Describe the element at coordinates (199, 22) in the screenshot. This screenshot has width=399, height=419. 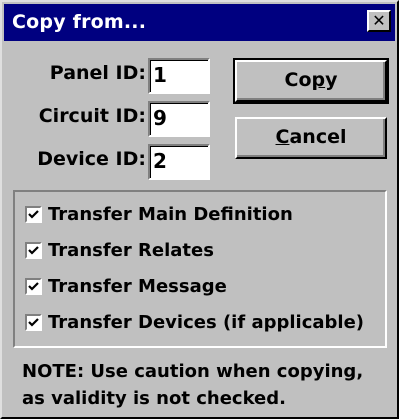
I see `title-bar: Copy from... ✕` at that location.